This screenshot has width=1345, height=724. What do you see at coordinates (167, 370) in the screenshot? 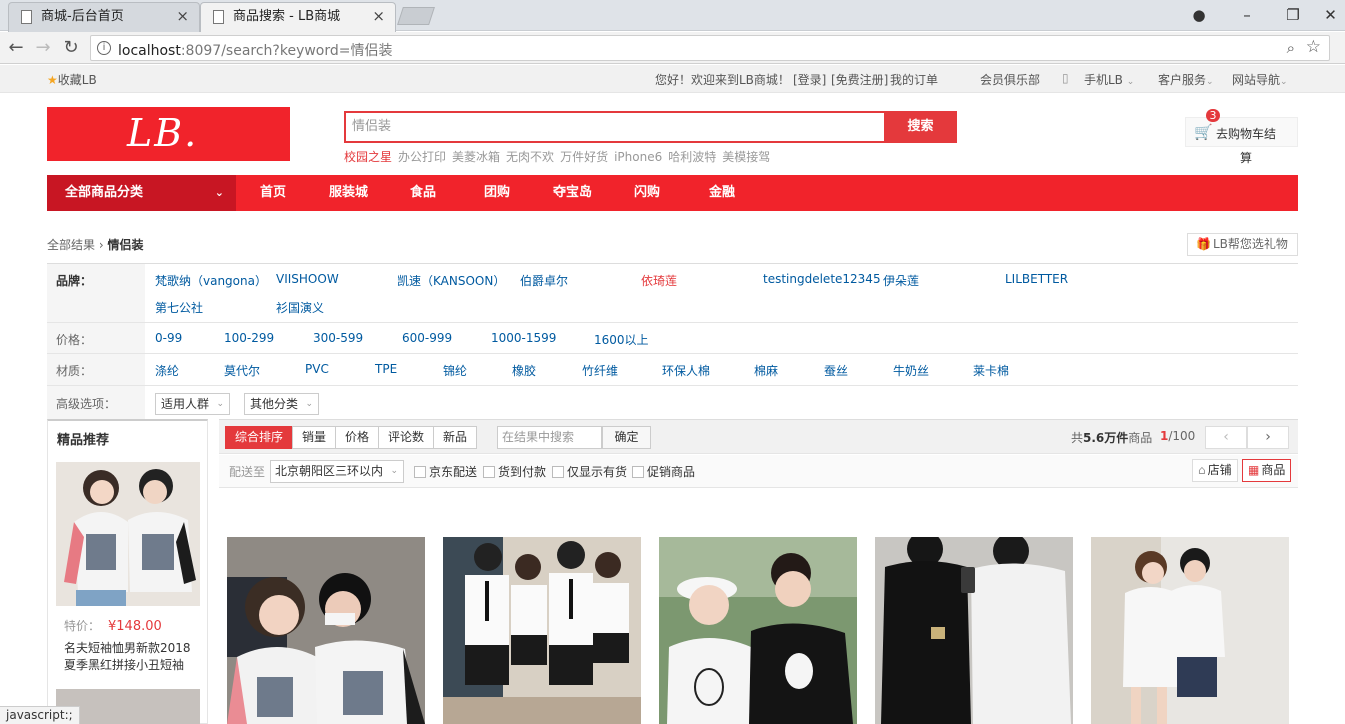
I see `material-option: 涤纶` at bounding box center [167, 370].